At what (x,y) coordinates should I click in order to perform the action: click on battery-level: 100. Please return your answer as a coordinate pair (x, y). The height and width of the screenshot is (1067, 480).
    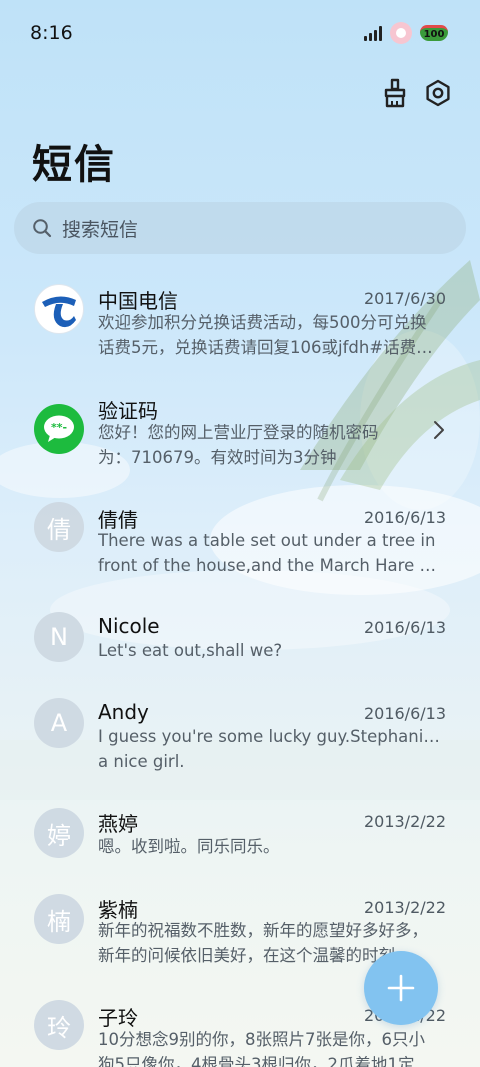
    Looking at the image, I should click on (434, 34).